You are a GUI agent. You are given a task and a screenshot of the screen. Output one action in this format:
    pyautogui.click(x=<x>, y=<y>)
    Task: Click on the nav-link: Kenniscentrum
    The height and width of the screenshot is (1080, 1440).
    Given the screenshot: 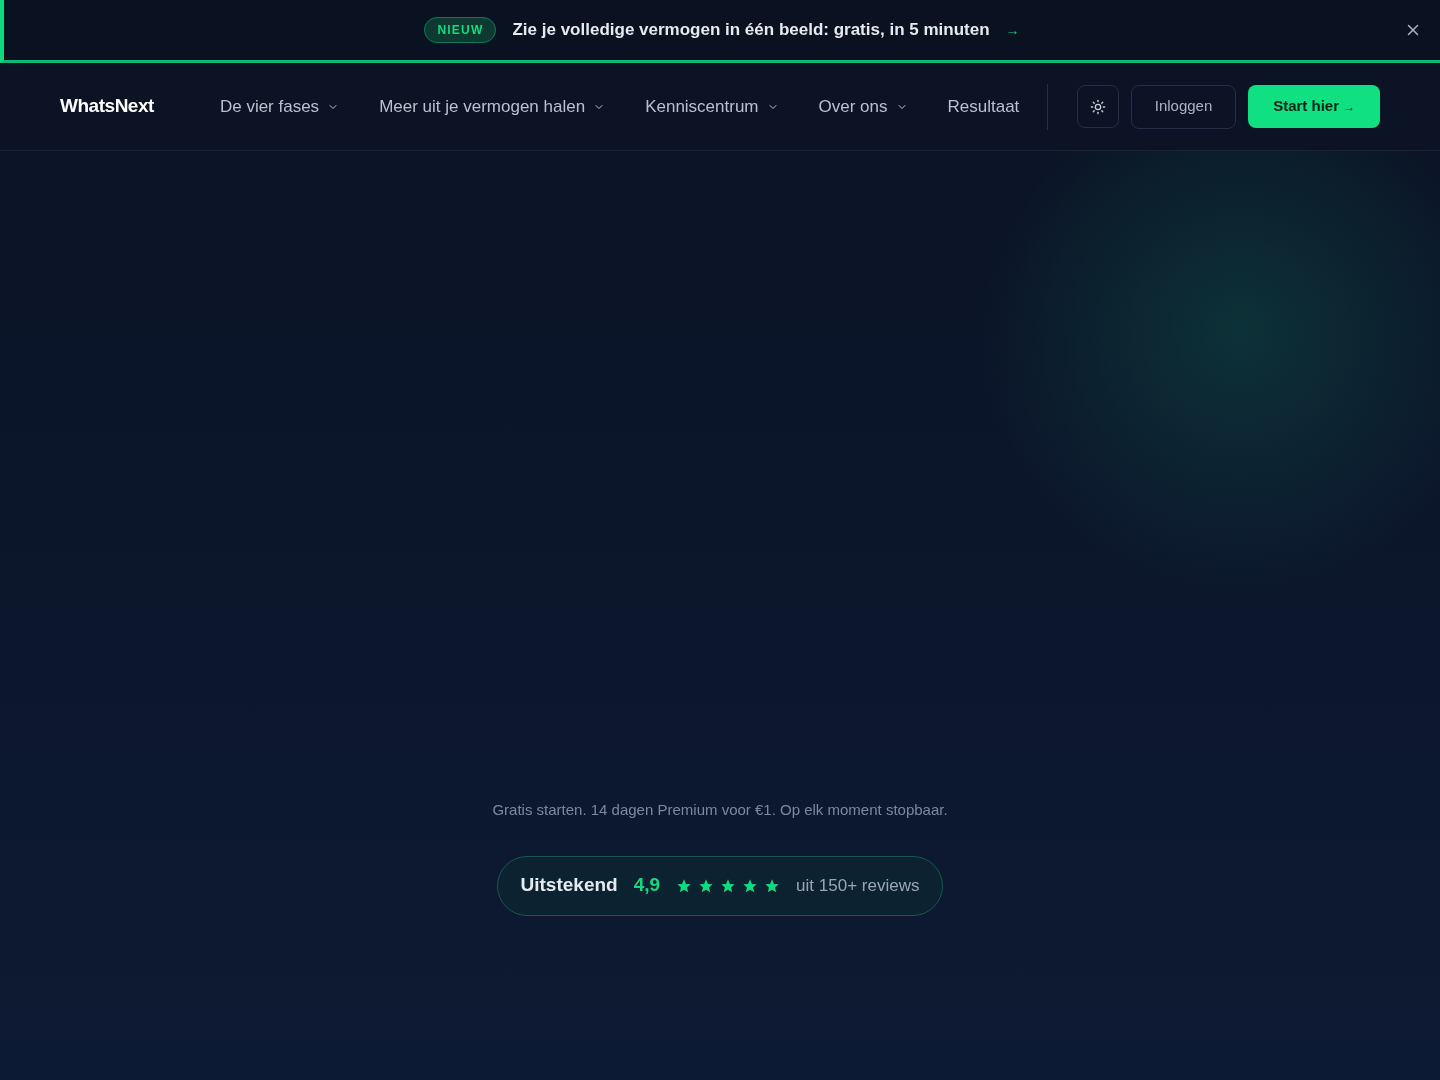 What is the action you would take?
    pyautogui.click(x=712, y=106)
    